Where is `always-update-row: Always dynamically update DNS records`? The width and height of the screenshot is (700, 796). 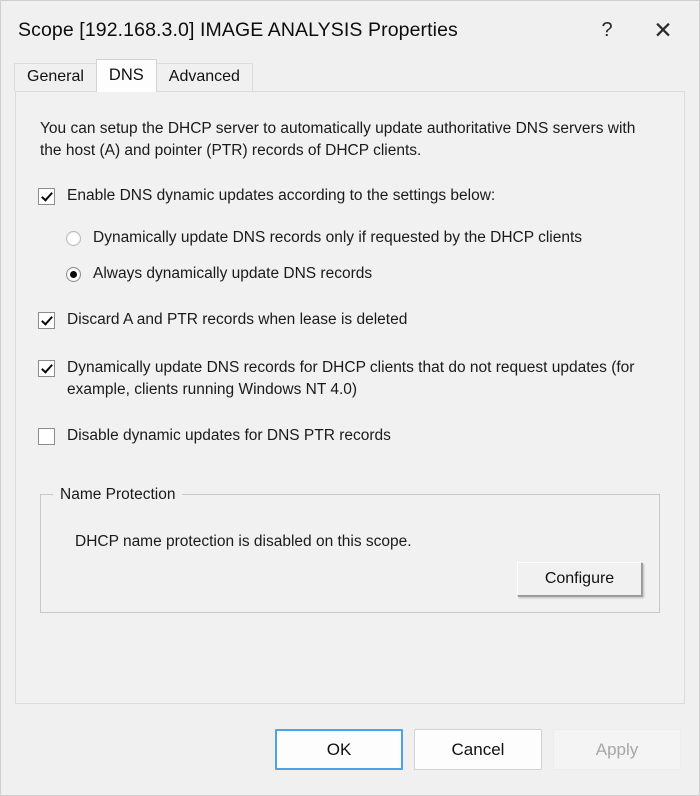
always-update-row: Always dynamically update DNS records is located at coordinates (364, 274).